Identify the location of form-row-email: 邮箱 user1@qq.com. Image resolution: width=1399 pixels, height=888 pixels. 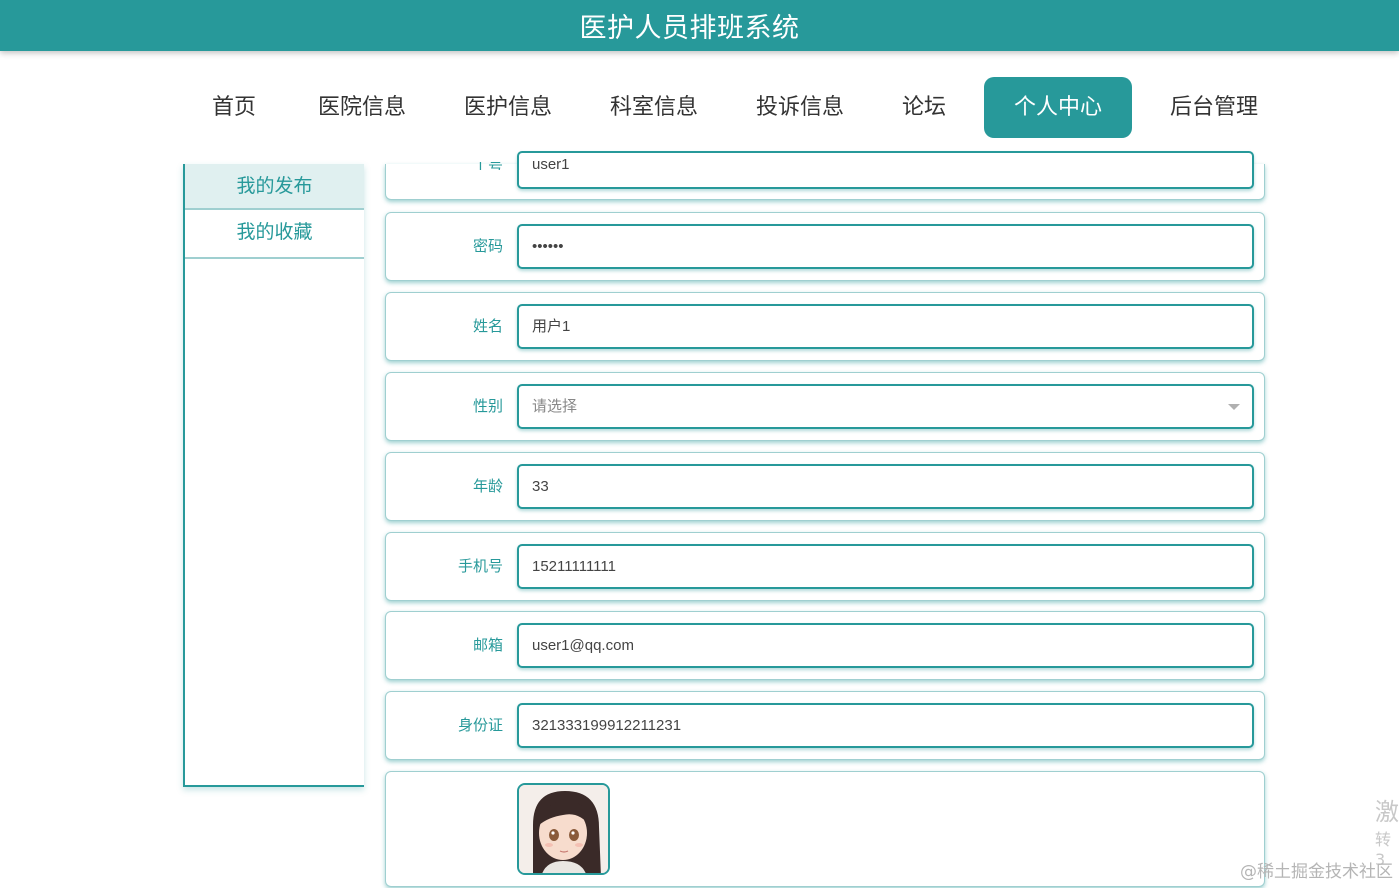
(825, 645).